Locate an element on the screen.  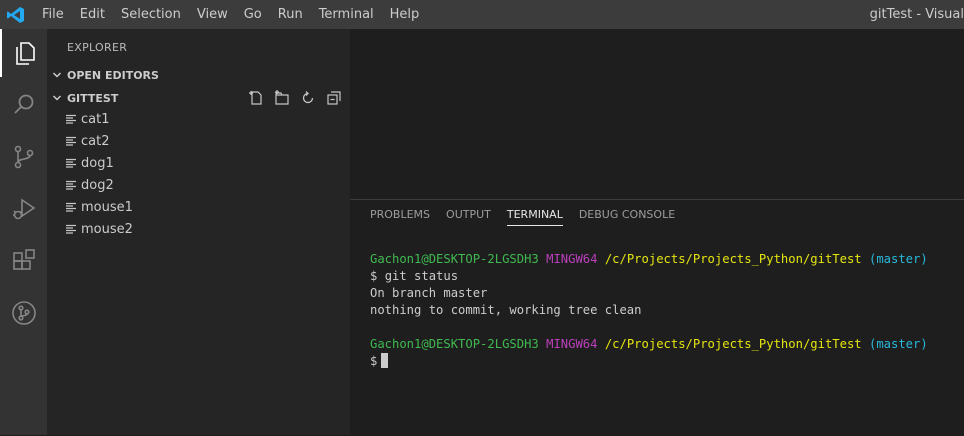
window-title: gitTest - Visual is located at coordinates (916, 14).